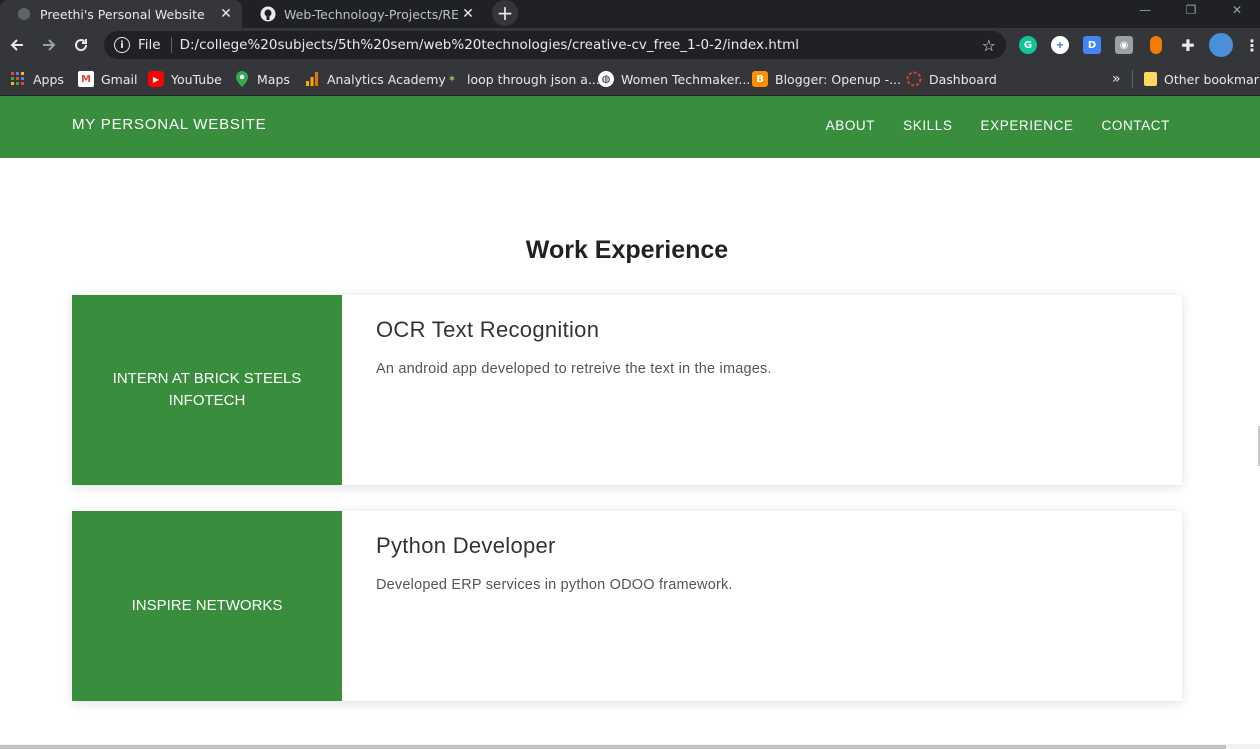 The height and width of the screenshot is (749, 1260). Describe the element at coordinates (914, 79) in the screenshot. I see `dashboard-ring-icon` at that location.